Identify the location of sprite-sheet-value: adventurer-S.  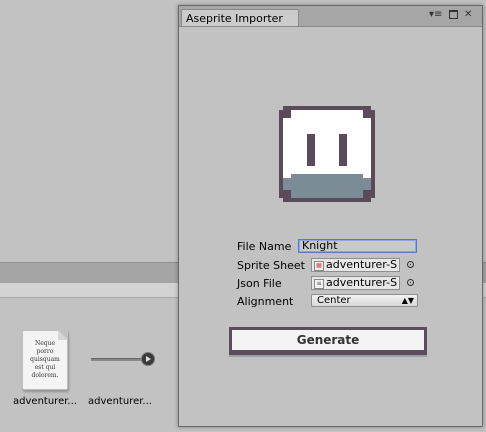
(362, 264).